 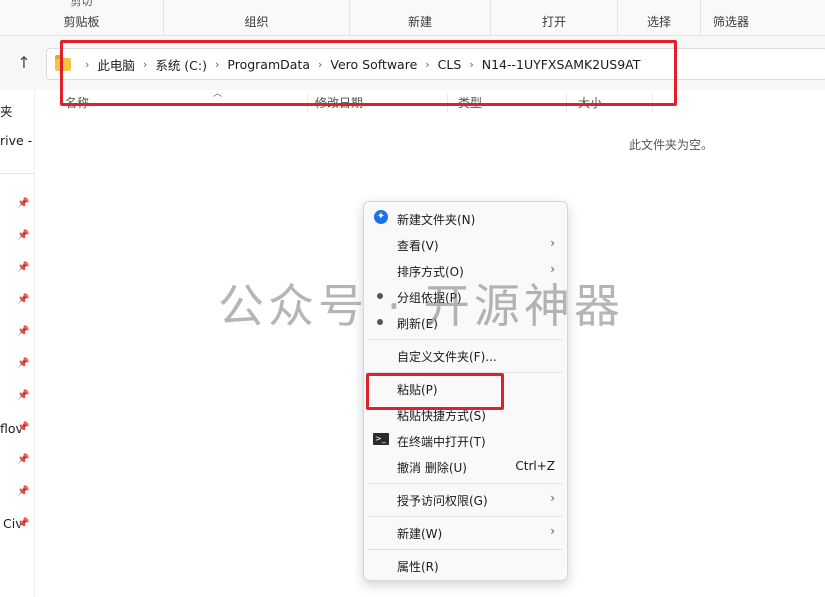 I want to click on ribbon-group-organize: 组织, so click(x=257, y=17).